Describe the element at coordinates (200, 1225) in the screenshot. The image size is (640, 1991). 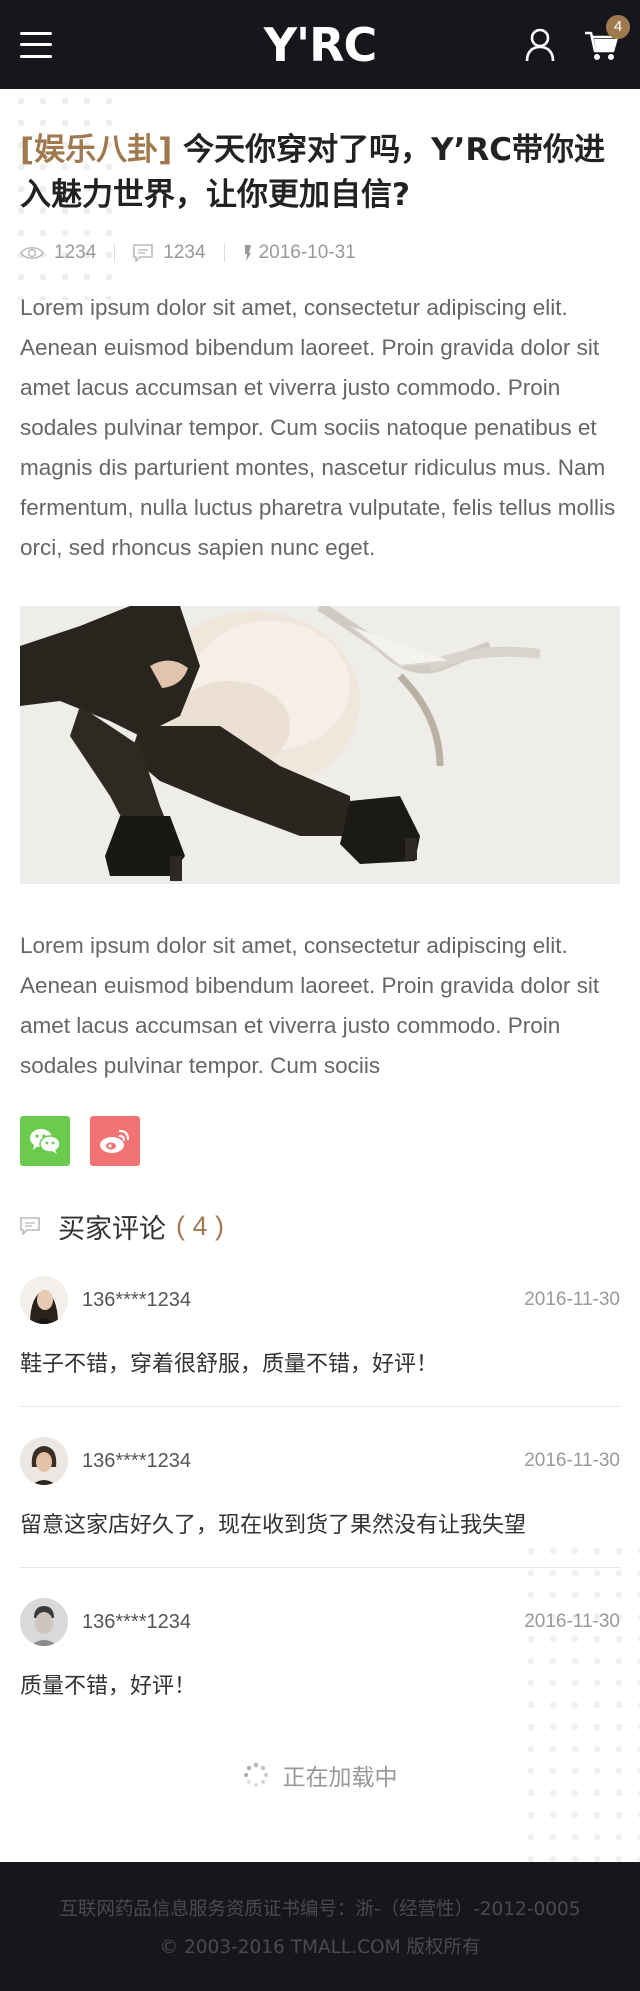
I see `reviews-count: ( 4 )` at that location.